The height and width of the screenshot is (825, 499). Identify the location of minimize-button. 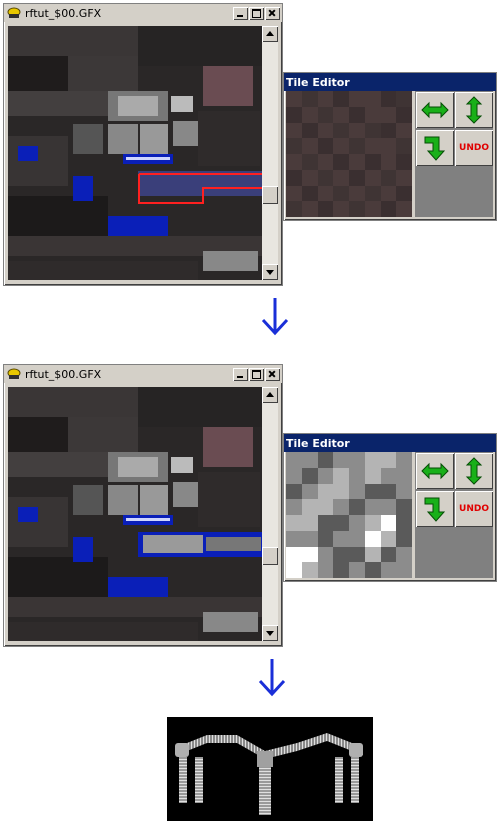
(240, 374).